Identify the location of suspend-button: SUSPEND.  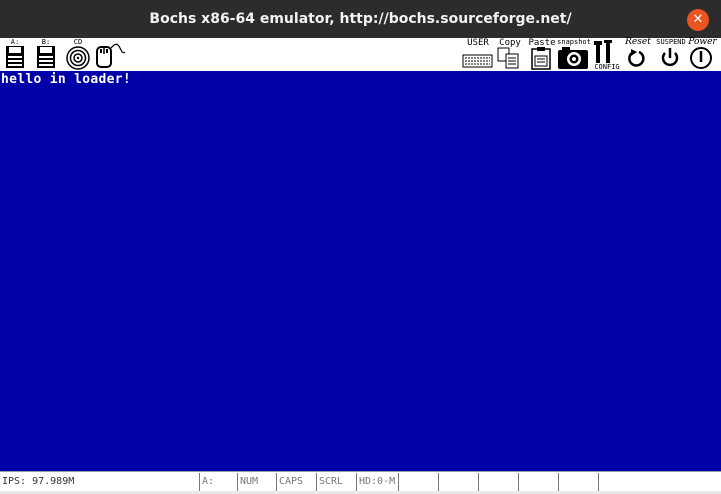
(671, 54).